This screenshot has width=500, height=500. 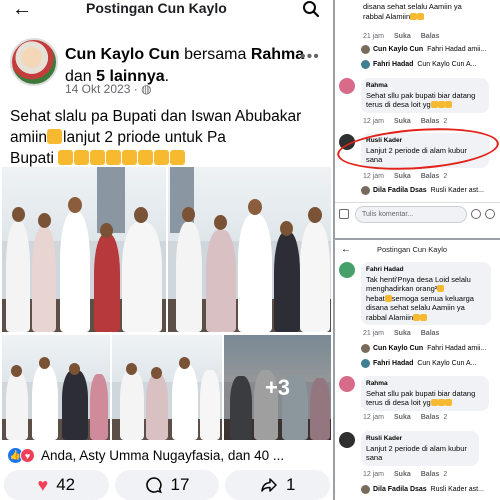 What do you see at coordinates (278, 485) in the screenshot?
I see `share-button: 1` at bounding box center [278, 485].